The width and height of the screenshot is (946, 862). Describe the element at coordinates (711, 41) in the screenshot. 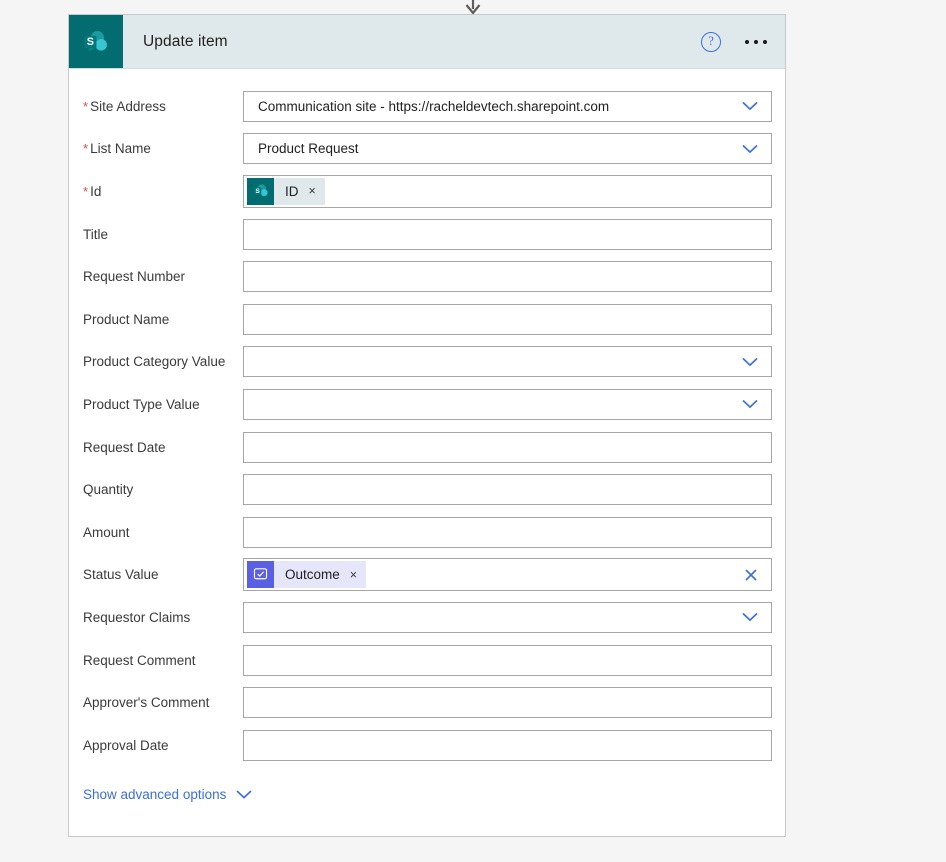

I see `help-question-icon: ?` at that location.